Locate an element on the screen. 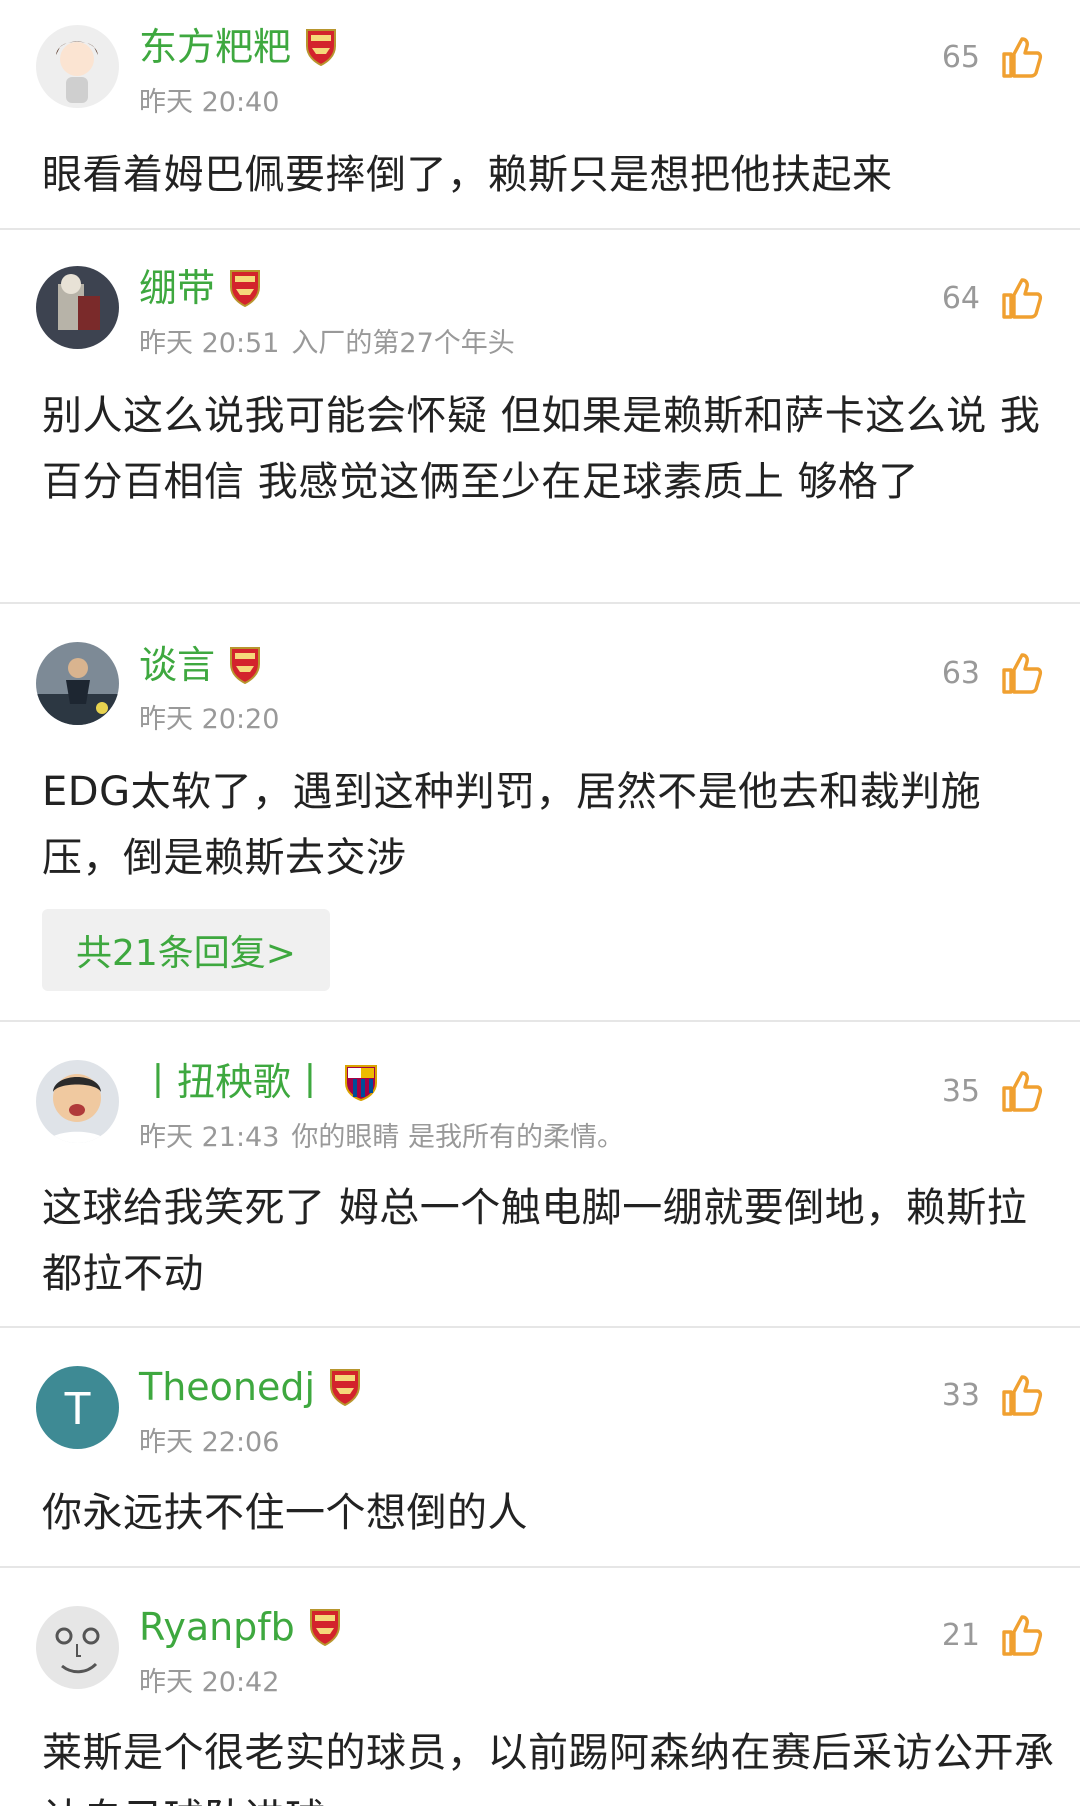 The image size is (1080, 1806). like-count: 65 is located at coordinates (960, 57).